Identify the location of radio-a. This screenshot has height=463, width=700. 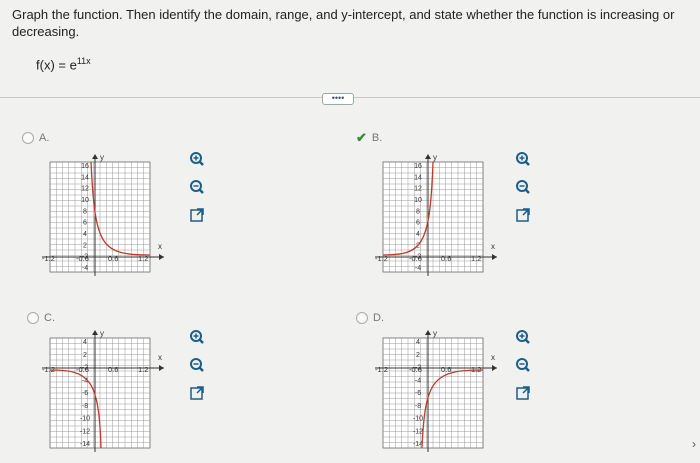
(28, 138).